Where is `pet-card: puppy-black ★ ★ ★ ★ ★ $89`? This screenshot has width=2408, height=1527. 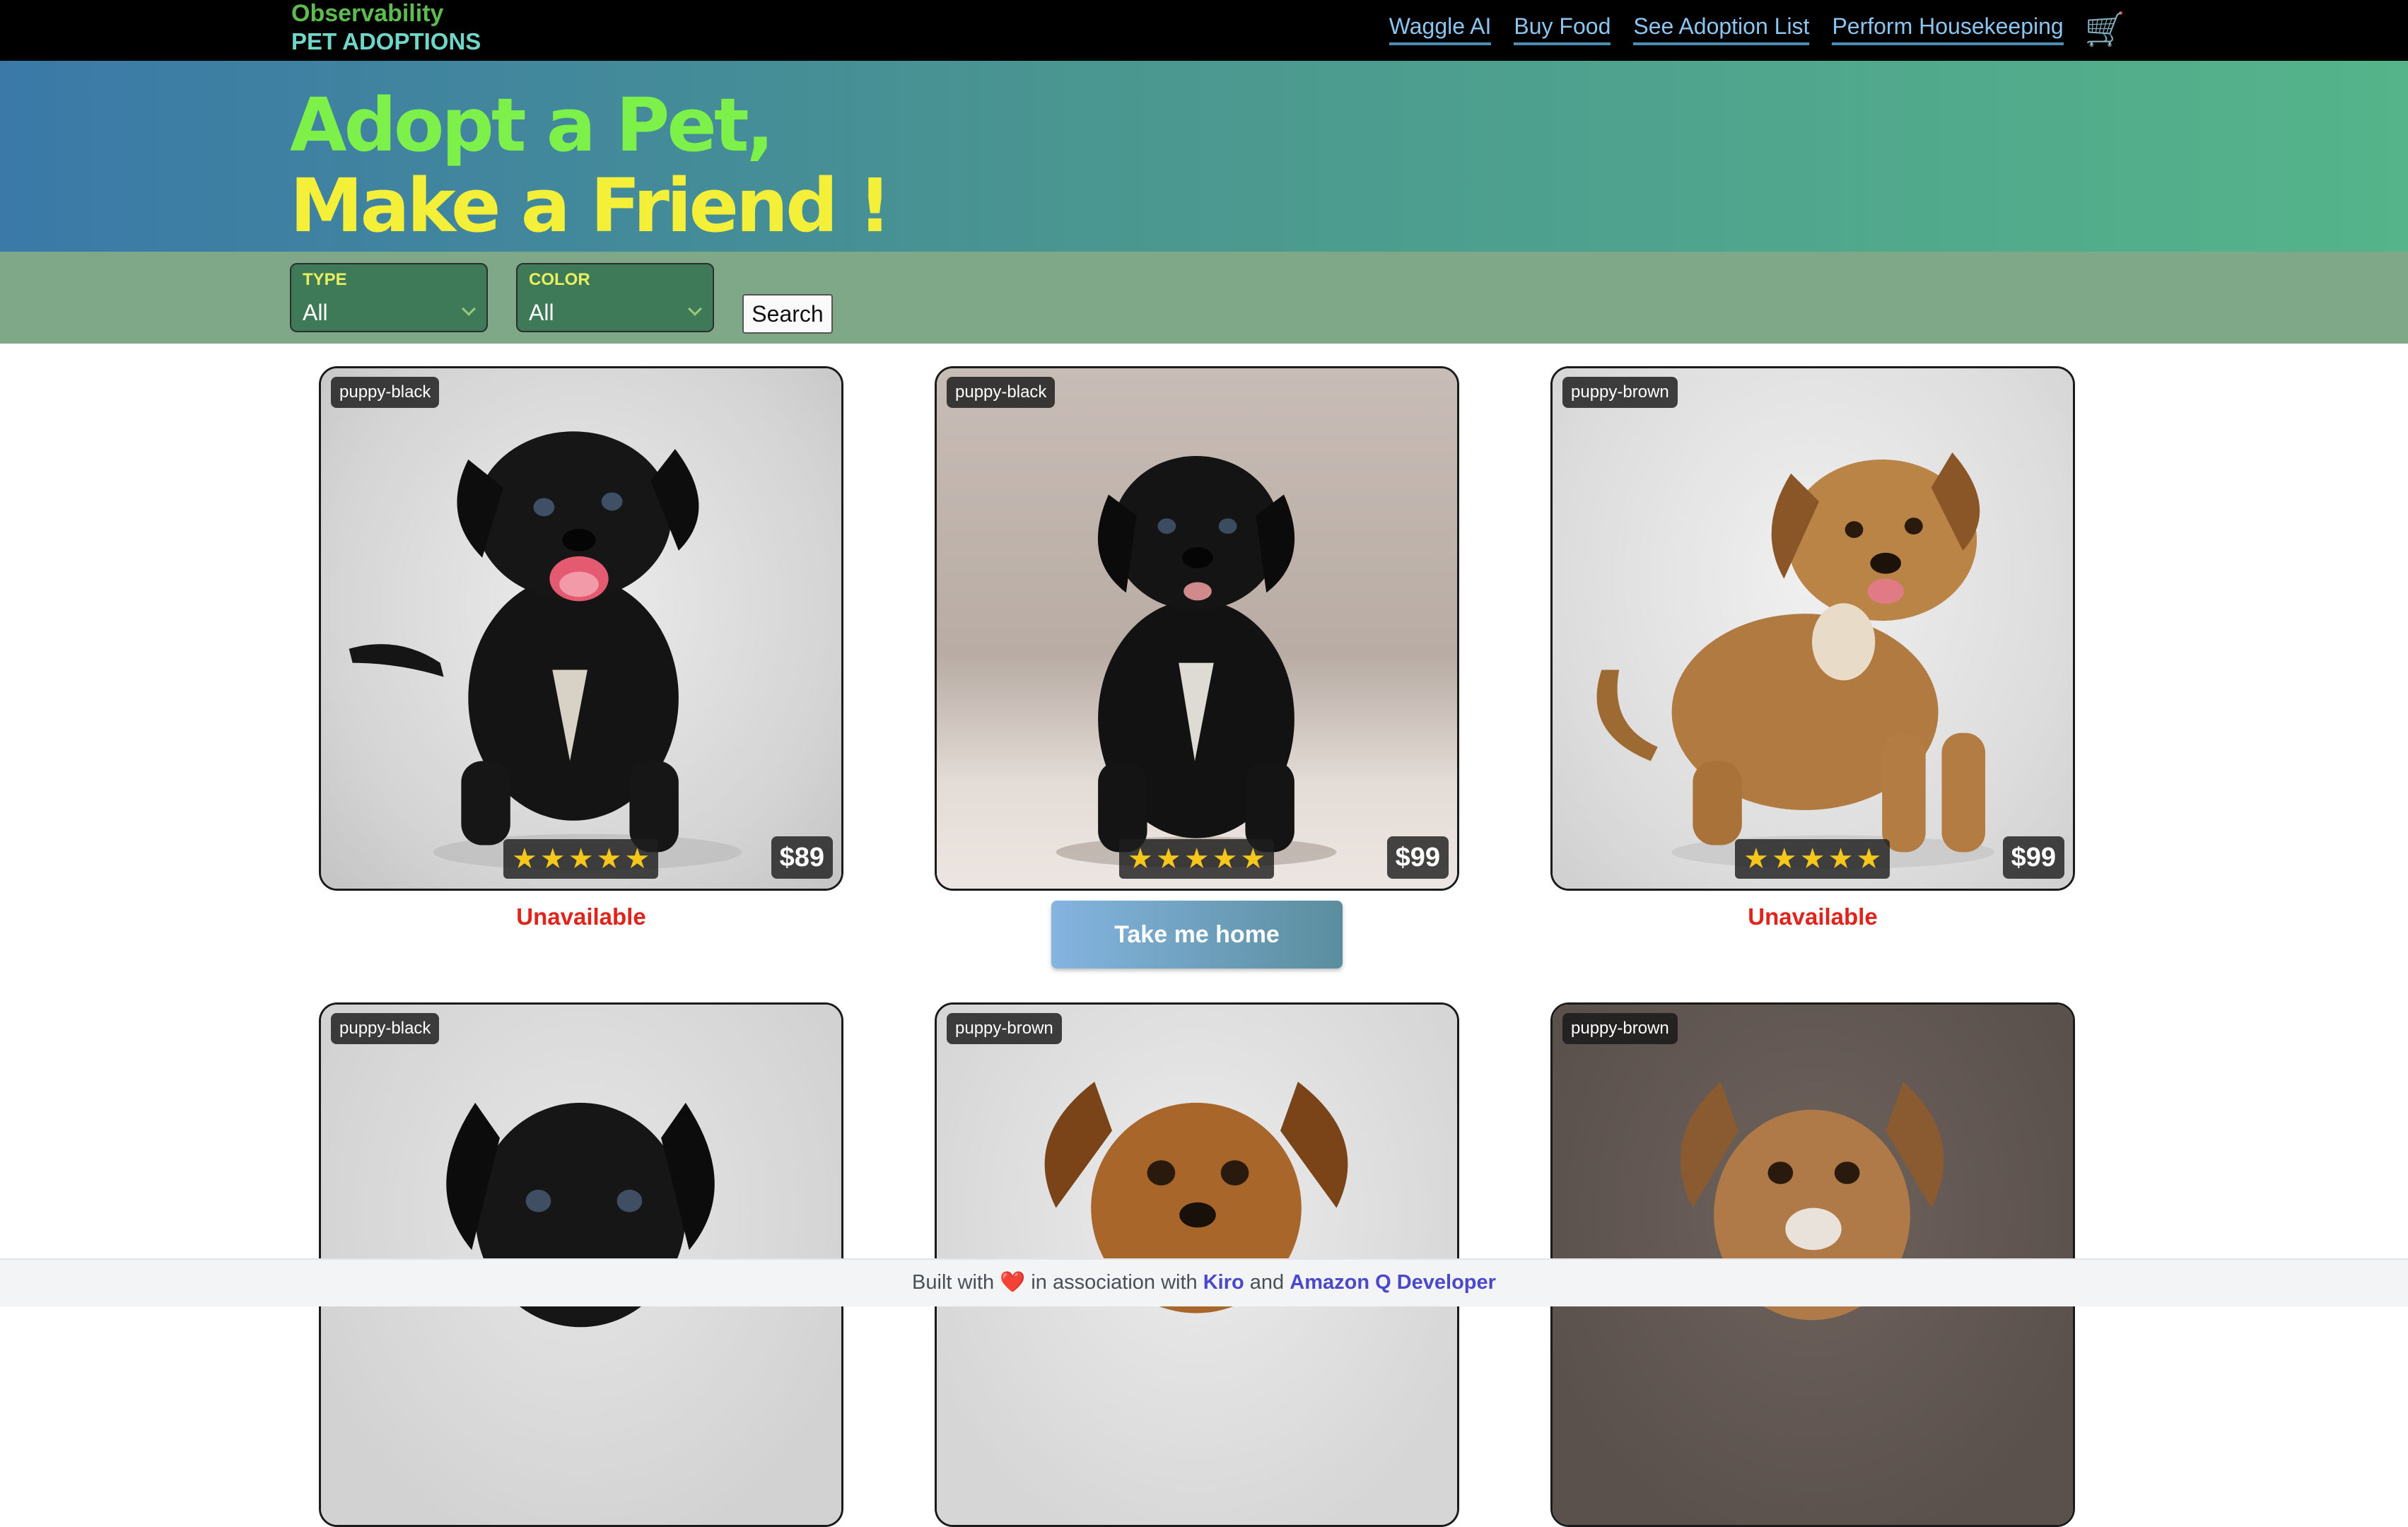
pet-card: puppy-black ★ ★ ★ ★ ★ $89 is located at coordinates (581, 628).